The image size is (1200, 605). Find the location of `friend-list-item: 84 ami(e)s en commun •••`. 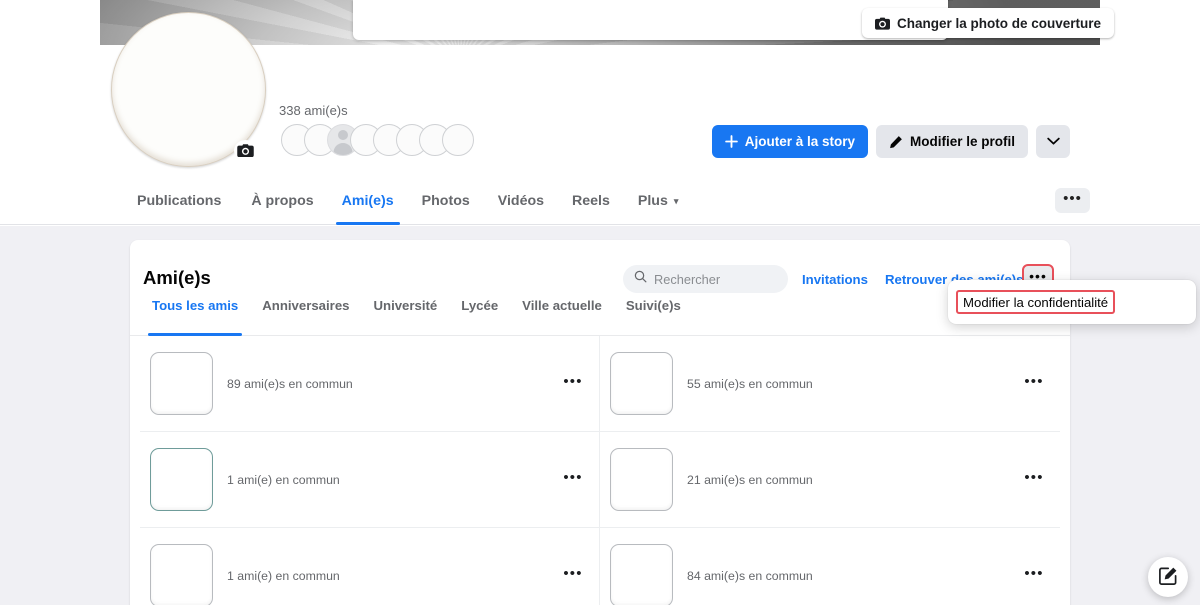

friend-list-item: 84 ami(e)s en commun ••• is located at coordinates (830, 566).